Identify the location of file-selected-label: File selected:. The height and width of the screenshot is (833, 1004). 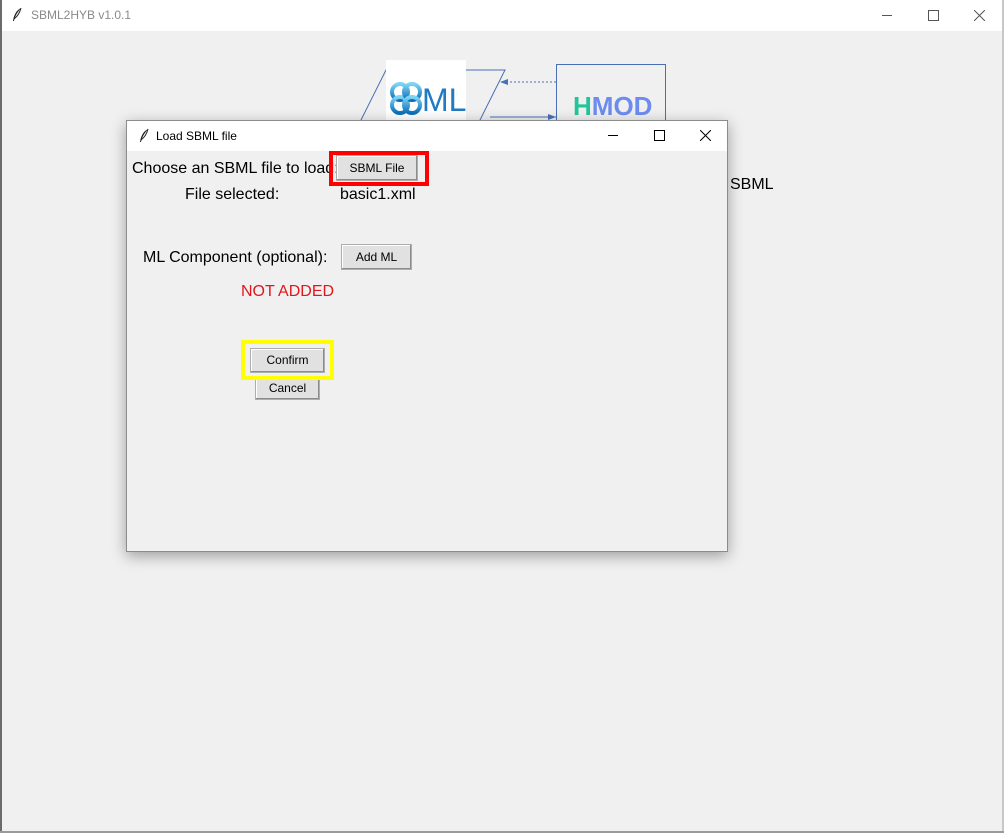
(232, 194).